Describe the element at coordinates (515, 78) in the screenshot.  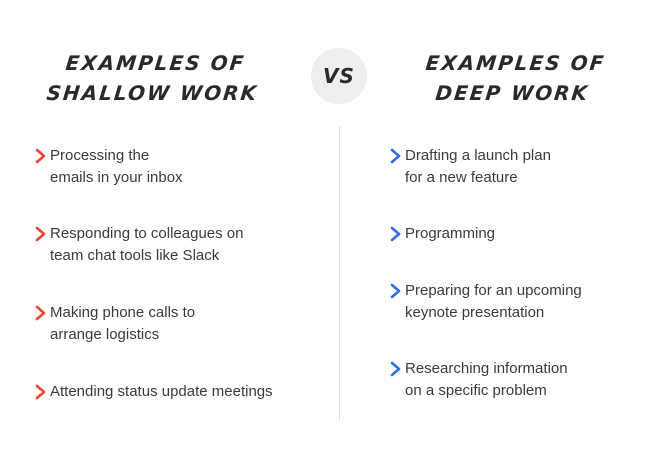
I see `deep-work-title: EXAMPLES OF DEEP WORK` at that location.